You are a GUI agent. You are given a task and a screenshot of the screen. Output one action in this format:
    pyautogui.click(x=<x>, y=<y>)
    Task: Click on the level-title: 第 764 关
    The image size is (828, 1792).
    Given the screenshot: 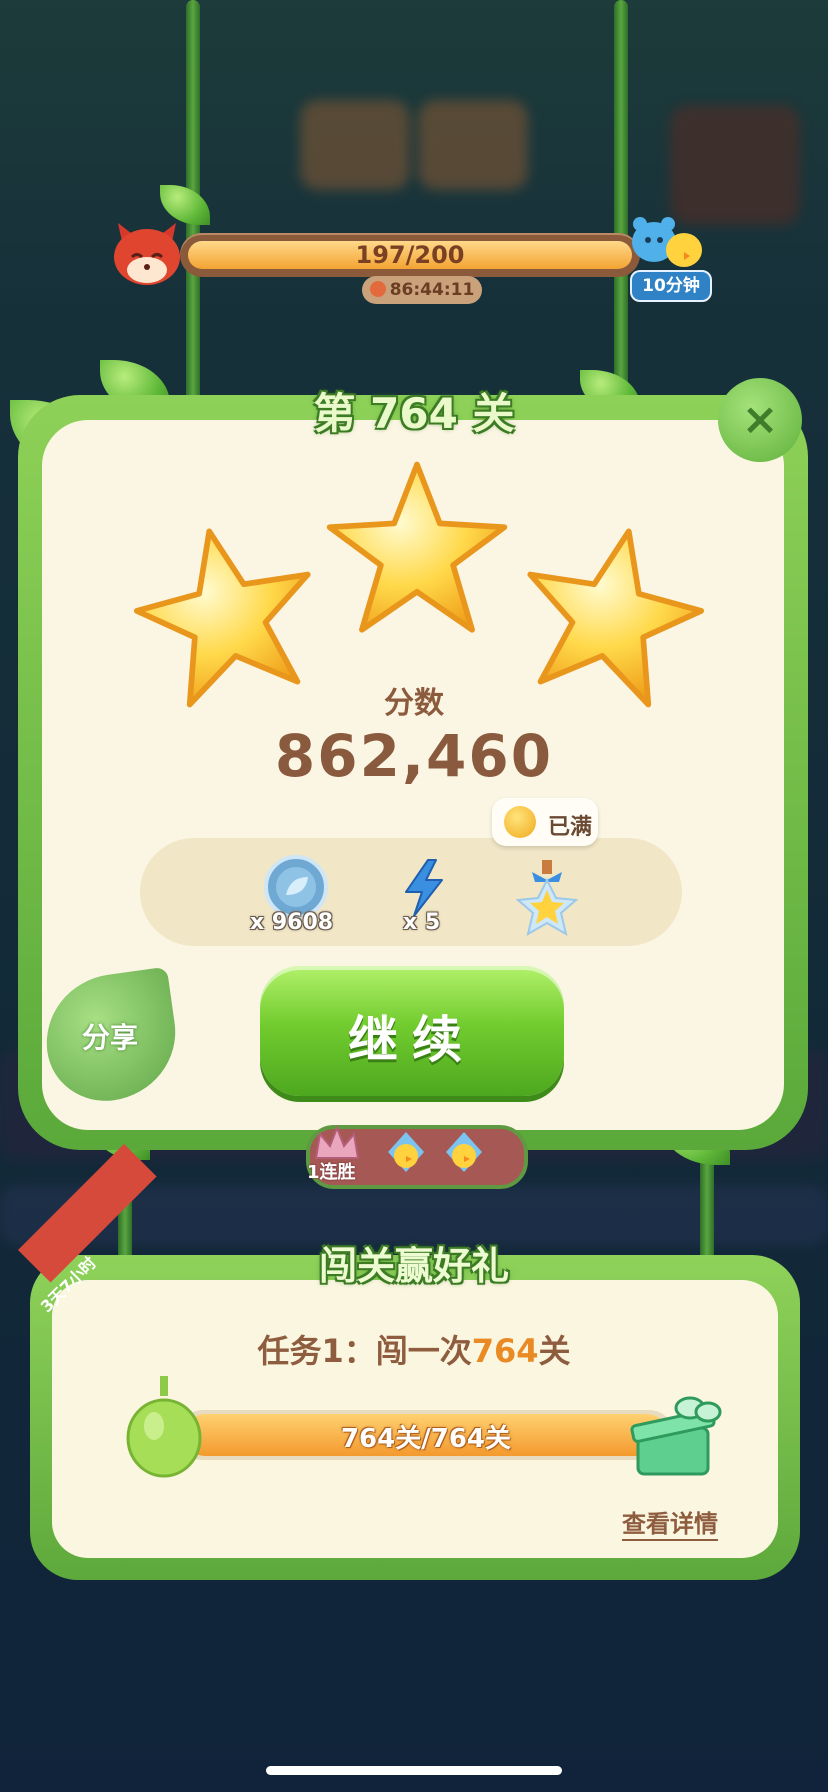 What is the action you would take?
    pyautogui.click(x=414, y=413)
    